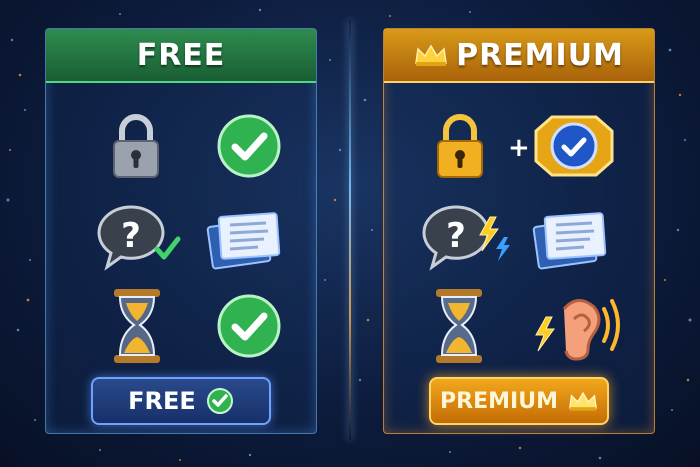  I want to click on free-button: FREE, so click(181, 401).